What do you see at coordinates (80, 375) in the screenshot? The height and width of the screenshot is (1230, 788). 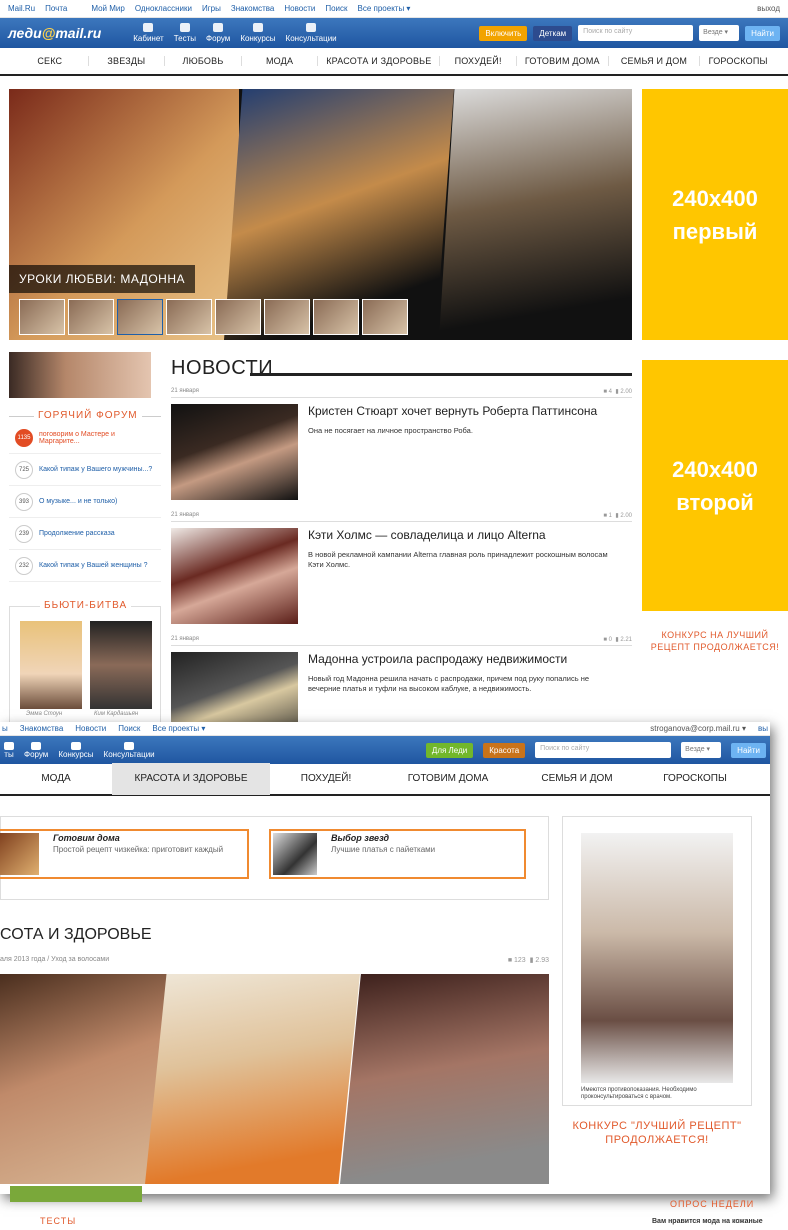 I see `eye-banner` at bounding box center [80, 375].